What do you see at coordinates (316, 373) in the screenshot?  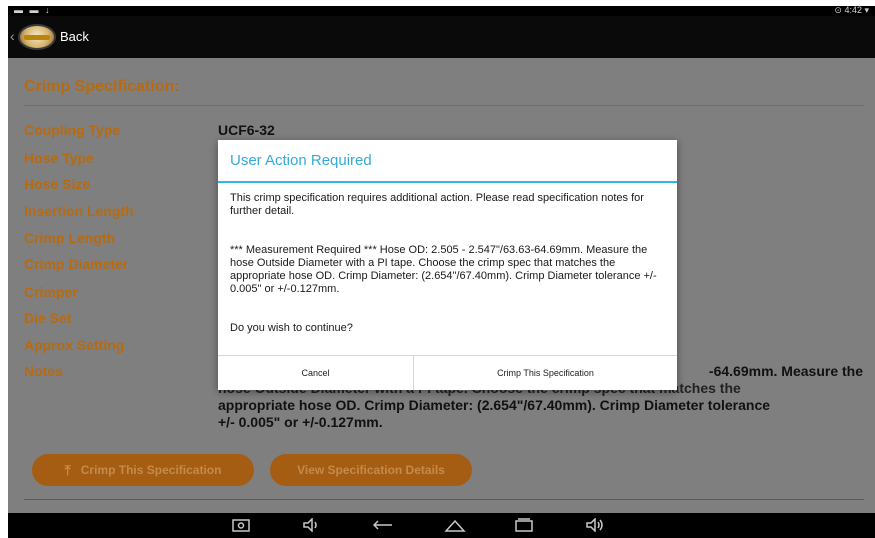 I see `cancel-button: Cancel` at bounding box center [316, 373].